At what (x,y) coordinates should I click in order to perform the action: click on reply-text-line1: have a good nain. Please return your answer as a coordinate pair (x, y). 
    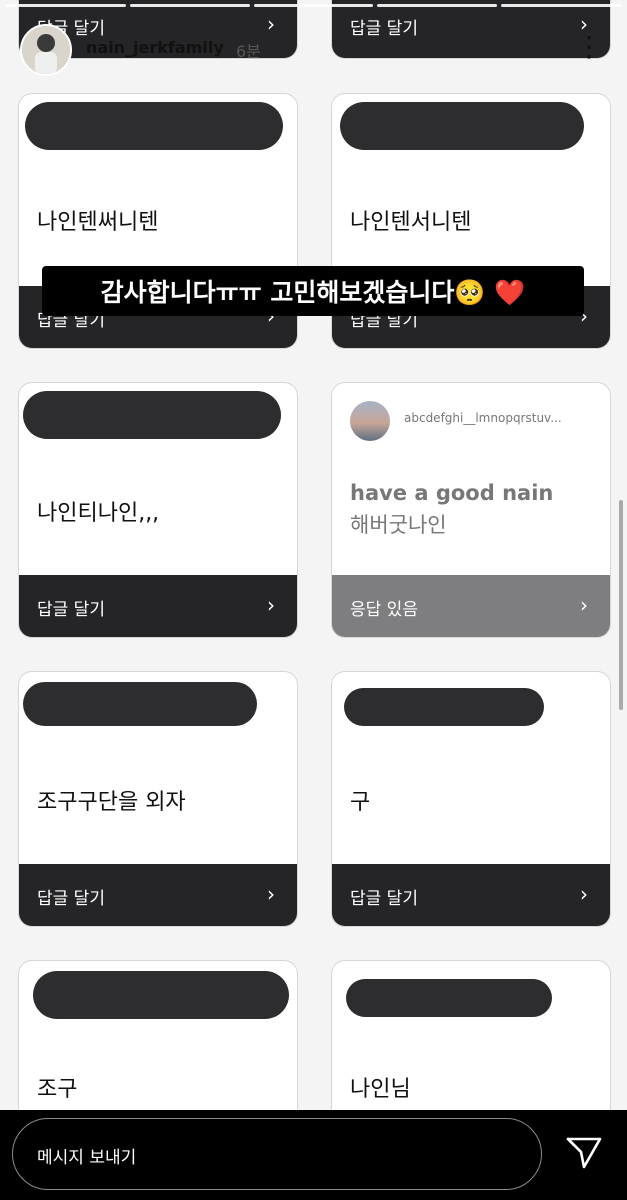
    Looking at the image, I should click on (452, 493).